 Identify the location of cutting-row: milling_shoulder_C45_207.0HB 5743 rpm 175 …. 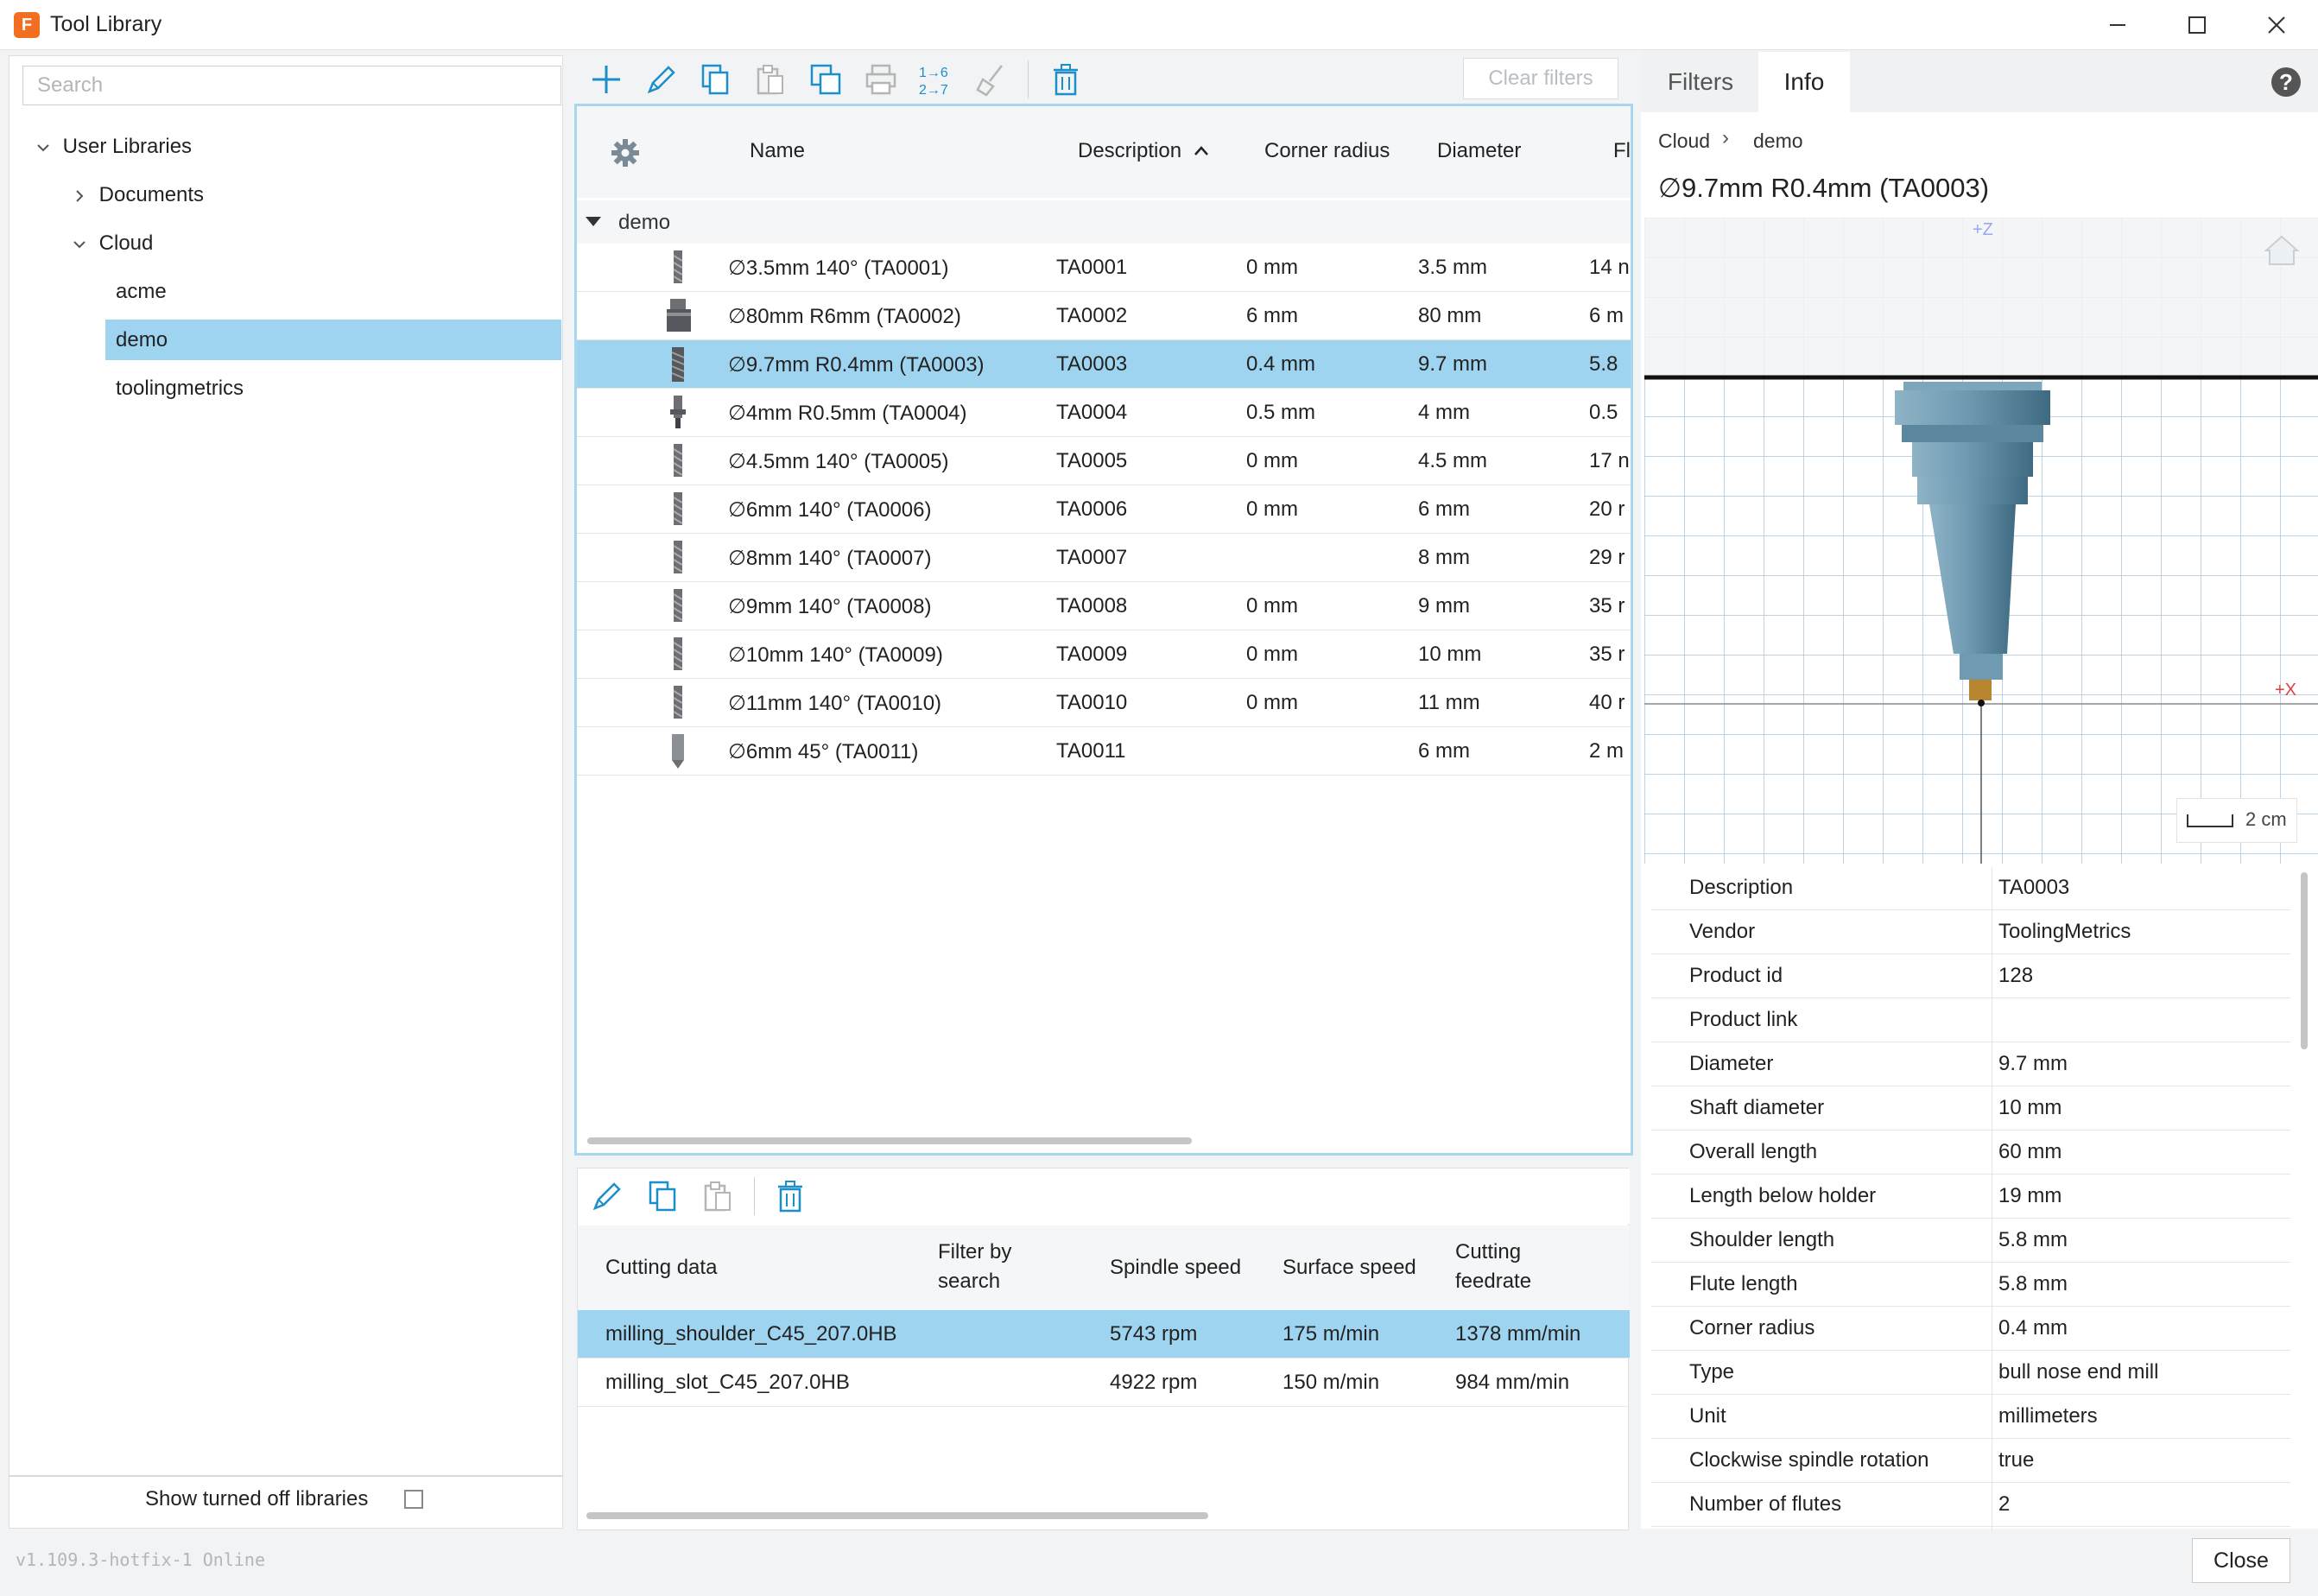
(1104, 1334).